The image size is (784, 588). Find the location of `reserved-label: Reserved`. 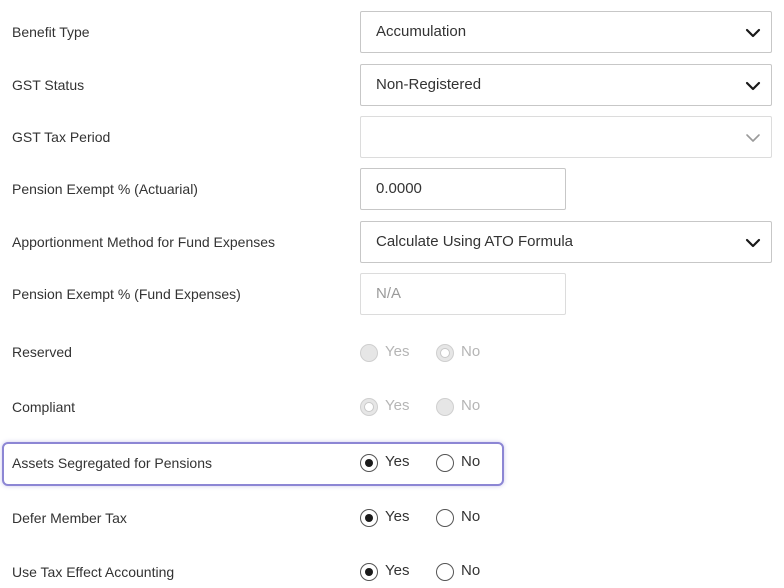

reserved-label: Reserved is located at coordinates (42, 352).